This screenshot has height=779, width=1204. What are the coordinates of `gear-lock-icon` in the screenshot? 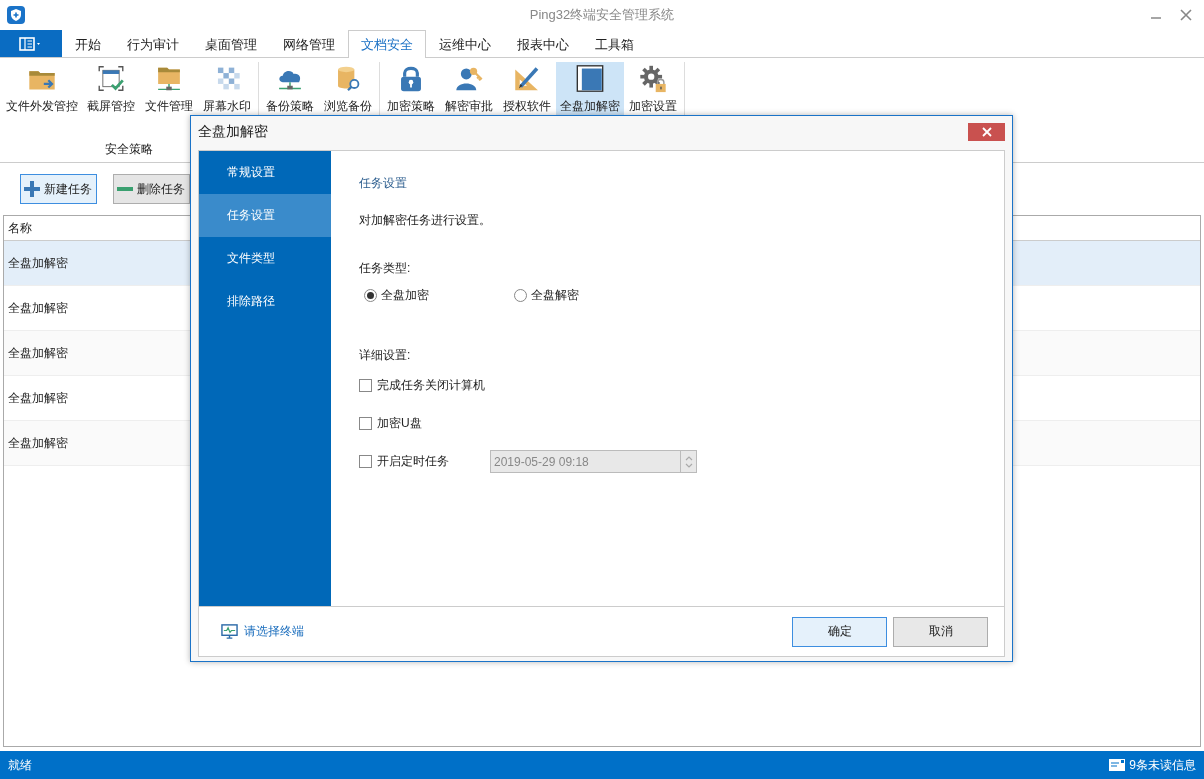 It's located at (653, 78).